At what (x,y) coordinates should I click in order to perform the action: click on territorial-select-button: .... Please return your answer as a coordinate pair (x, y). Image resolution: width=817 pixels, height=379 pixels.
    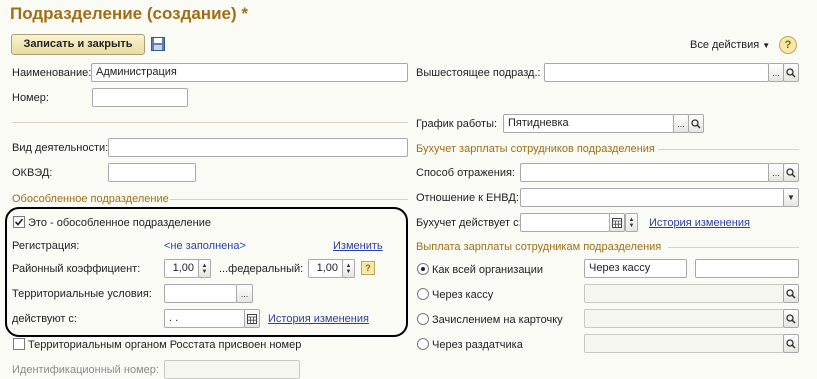
    Looking at the image, I should click on (244, 293).